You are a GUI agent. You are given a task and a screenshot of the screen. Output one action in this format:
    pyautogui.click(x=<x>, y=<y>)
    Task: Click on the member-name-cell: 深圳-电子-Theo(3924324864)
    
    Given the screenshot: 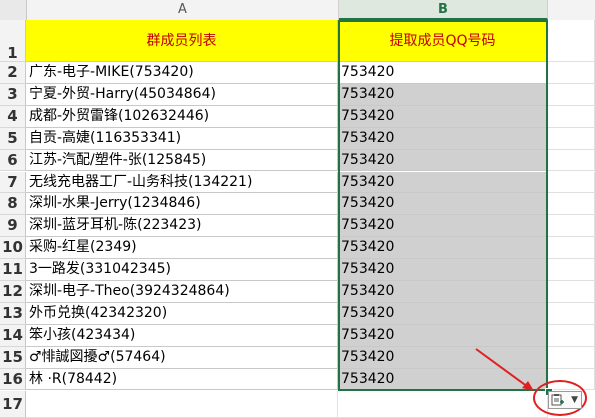 What is the action you would take?
    pyautogui.click(x=182, y=292)
    